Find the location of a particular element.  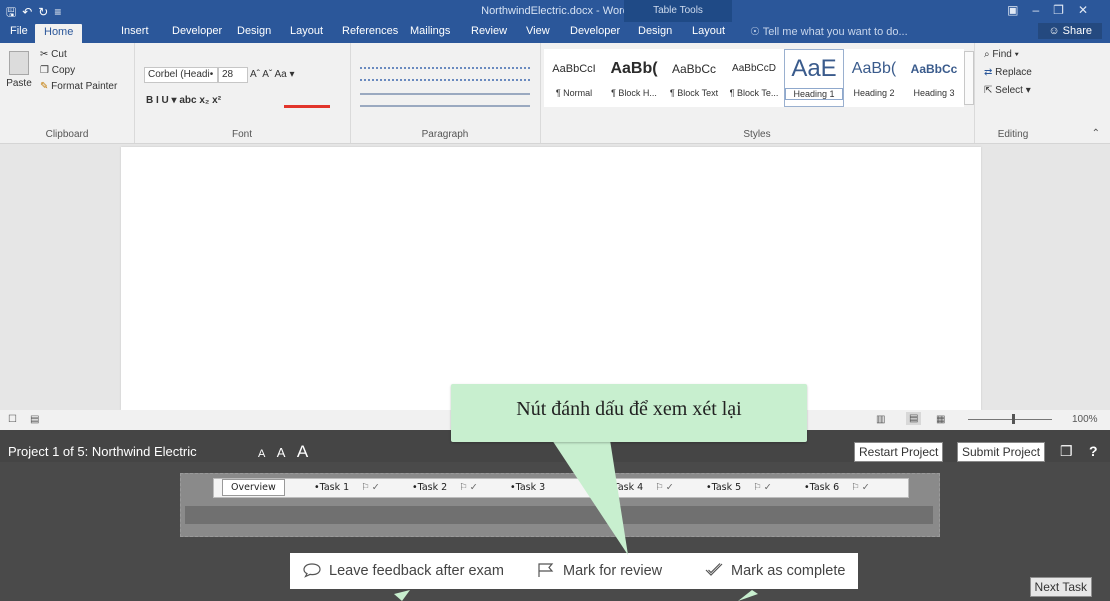

editing-group: ⌕ Find ▾ ⇄ Replace ⇱ Select ▾ Editing is located at coordinates (1013, 93).